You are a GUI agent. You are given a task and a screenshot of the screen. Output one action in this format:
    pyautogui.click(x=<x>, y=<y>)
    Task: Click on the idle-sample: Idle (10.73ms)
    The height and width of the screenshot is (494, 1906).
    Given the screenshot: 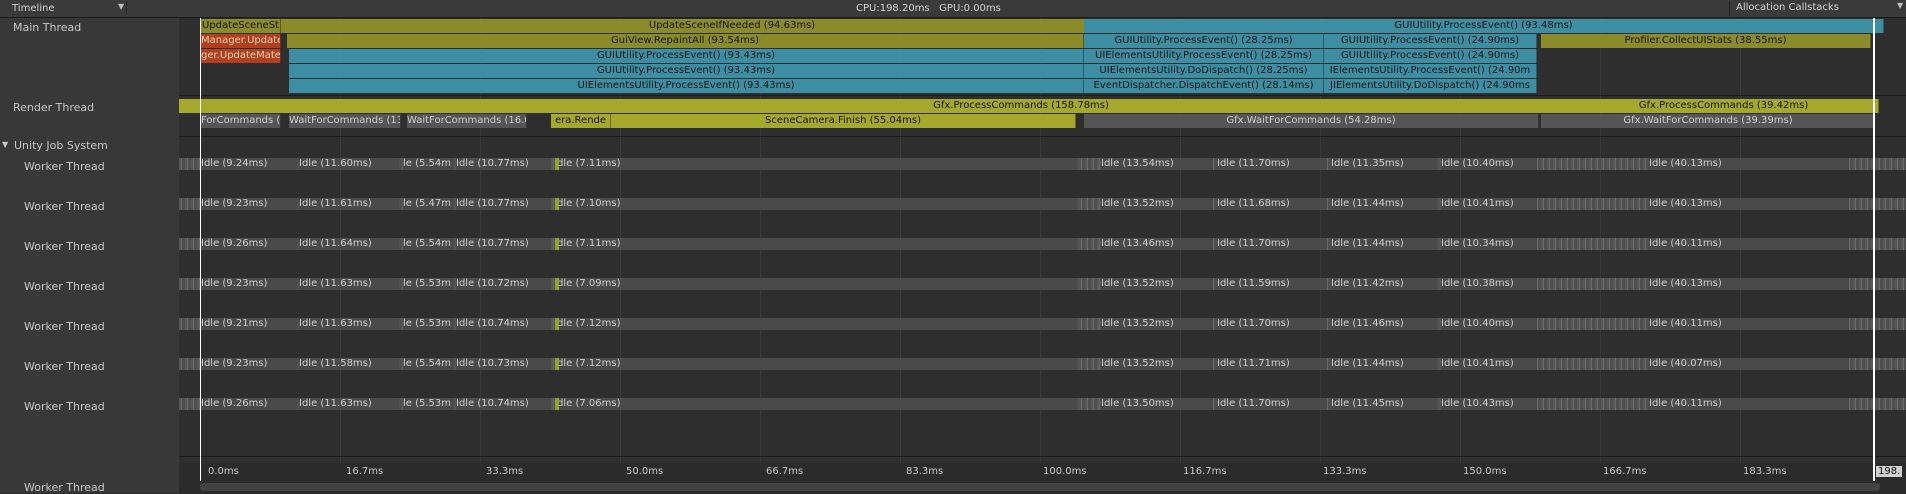 What is the action you would take?
    pyautogui.click(x=503, y=364)
    